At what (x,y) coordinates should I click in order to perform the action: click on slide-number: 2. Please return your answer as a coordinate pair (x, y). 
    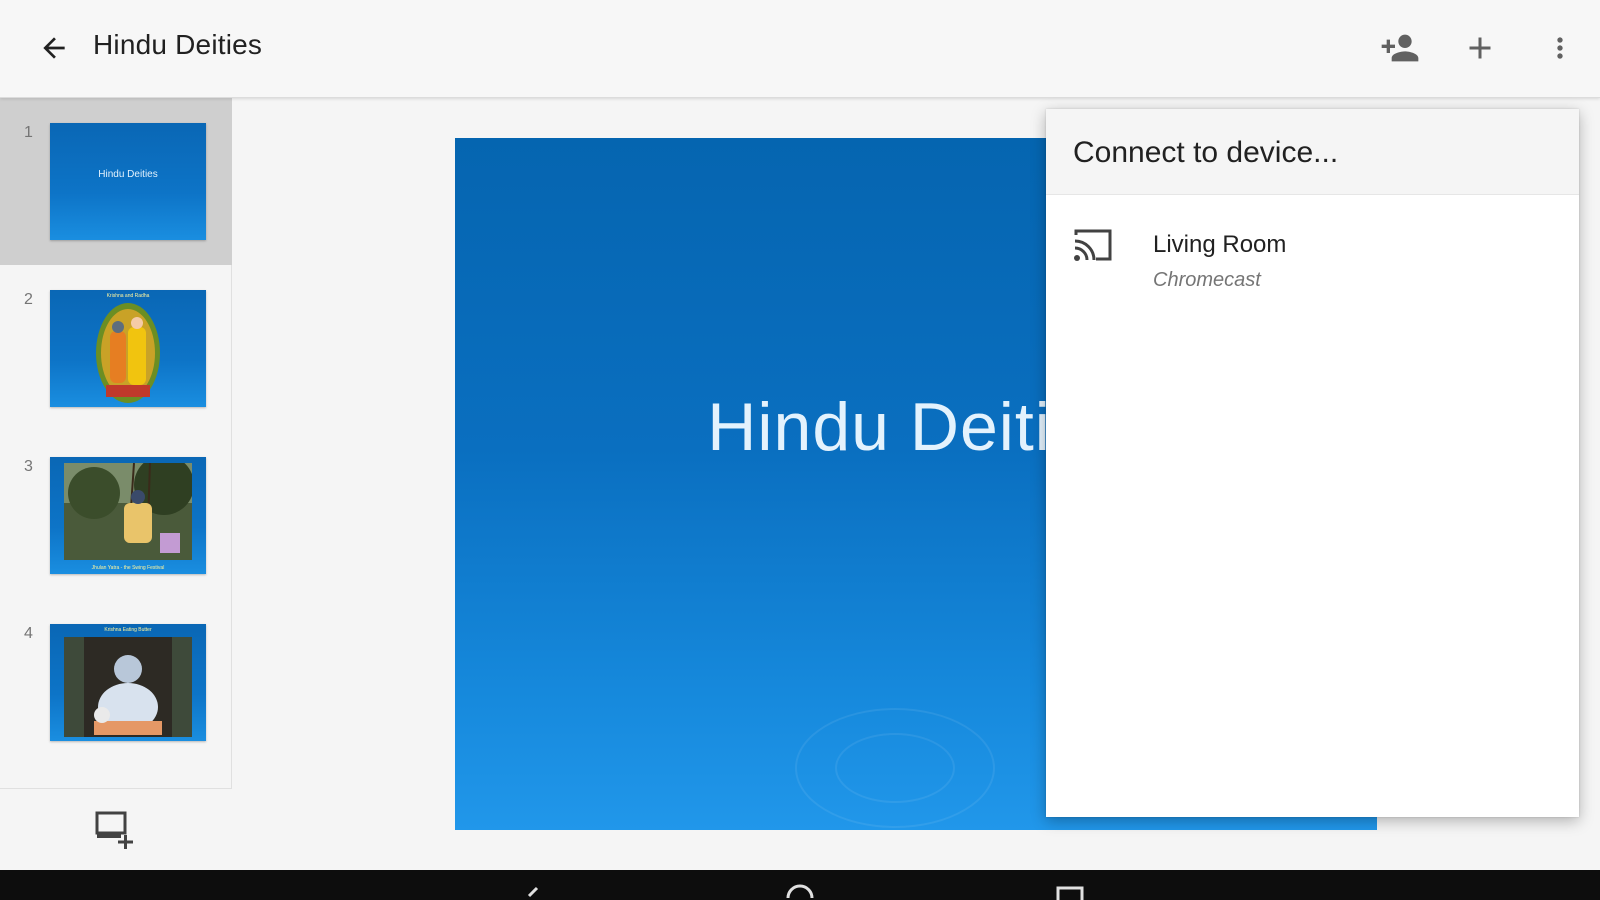
    Looking at the image, I should click on (28, 299).